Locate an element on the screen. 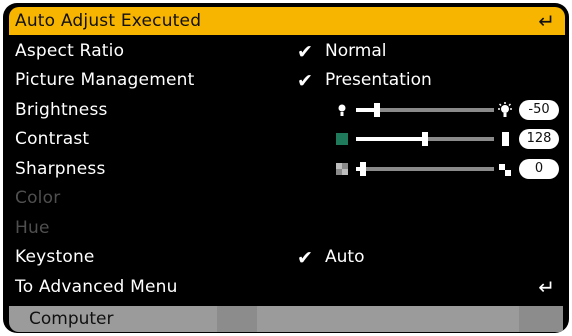  menu-item-label: Color is located at coordinates (38, 198).